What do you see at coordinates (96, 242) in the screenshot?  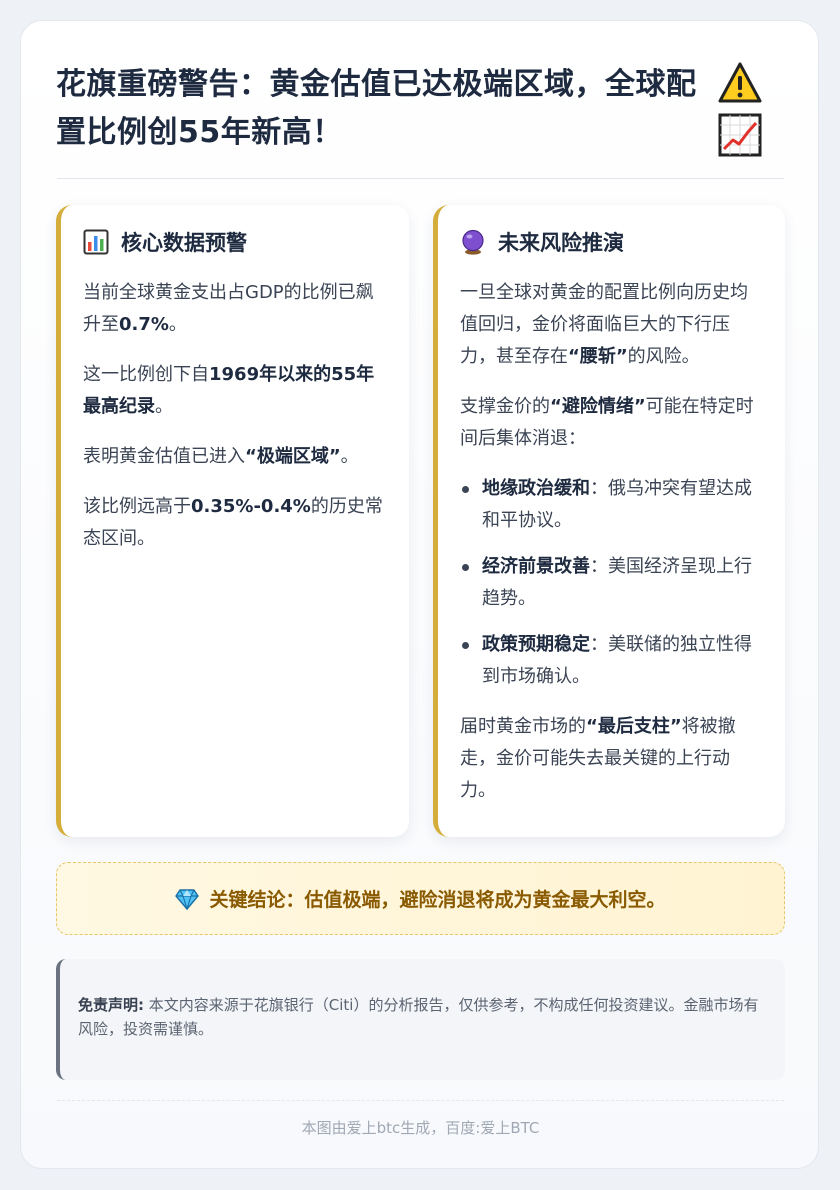 I see `bar-chart-icon` at bounding box center [96, 242].